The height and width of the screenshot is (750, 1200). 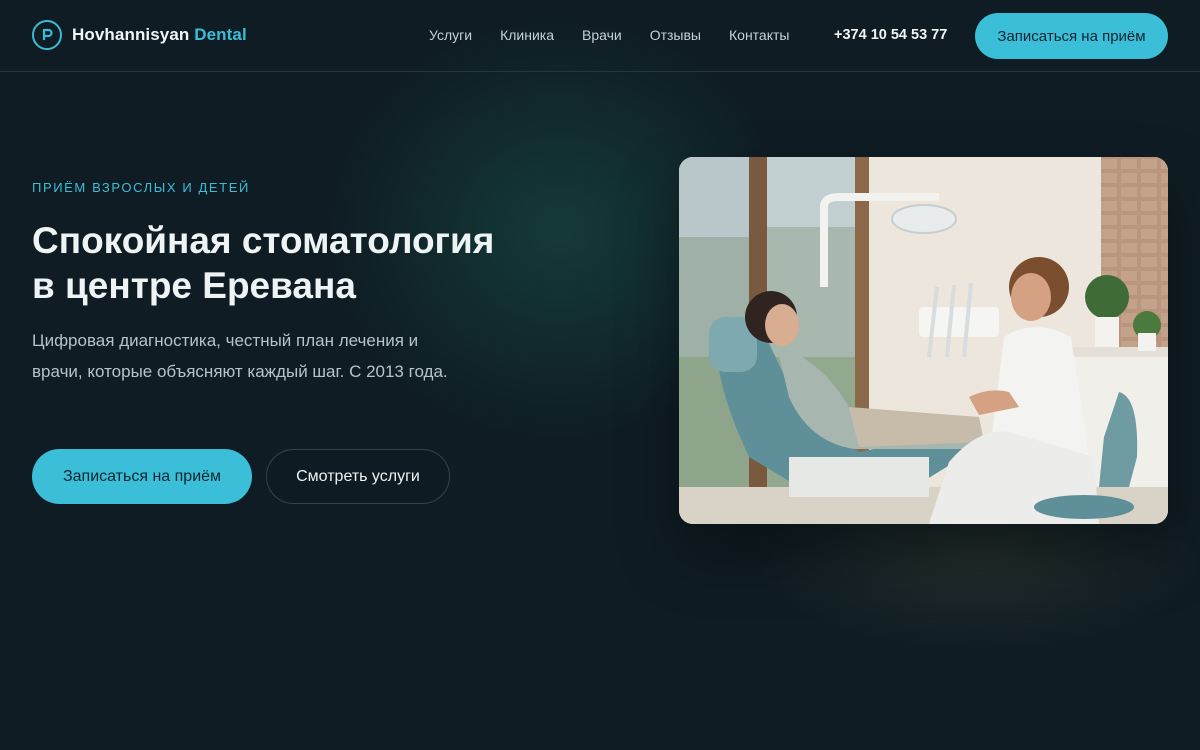 I want to click on brand-name: Hovhannisyan Dental, so click(x=159, y=35).